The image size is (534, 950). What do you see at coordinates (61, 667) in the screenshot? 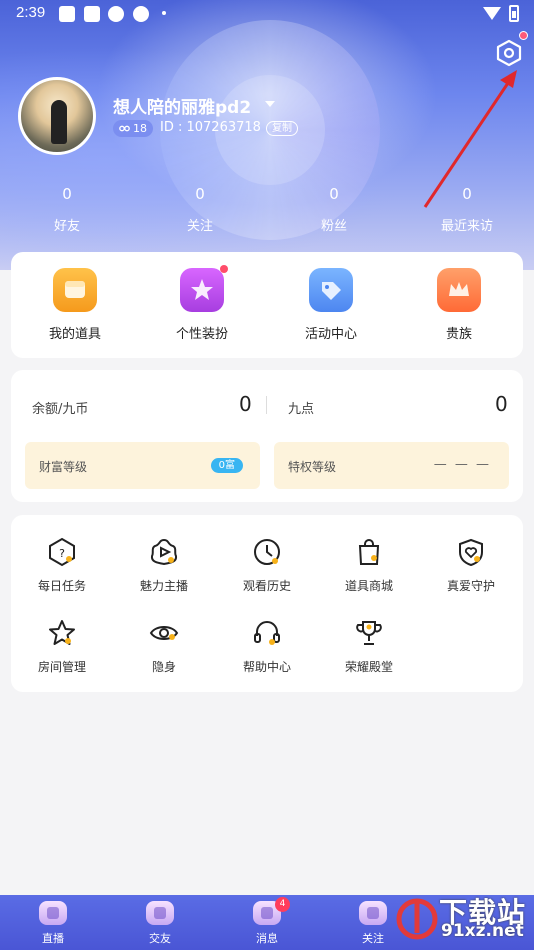
I see `menu-label: 房间管理` at bounding box center [61, 667].